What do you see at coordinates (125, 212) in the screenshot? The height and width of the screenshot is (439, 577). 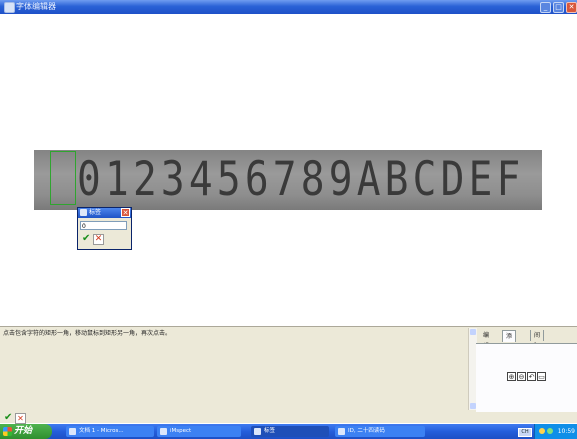 I see `label-dialog-close-button: ✕` at bounding box center [125, 212].